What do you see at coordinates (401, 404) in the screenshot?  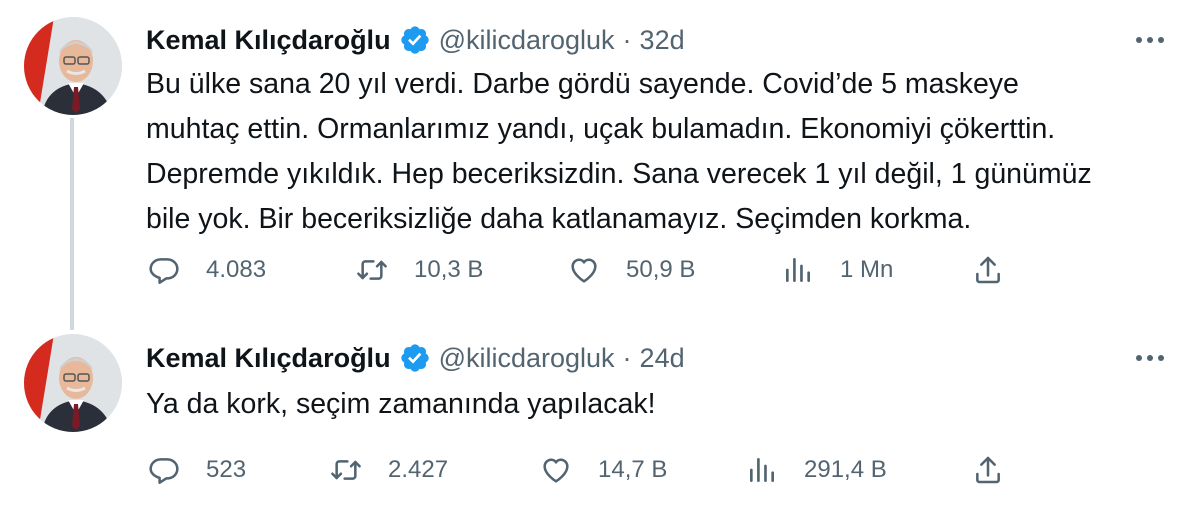 I see `tweet-text: Ya da kork, seçim zamanında yapılacak!` at bounding box center [401, 404].